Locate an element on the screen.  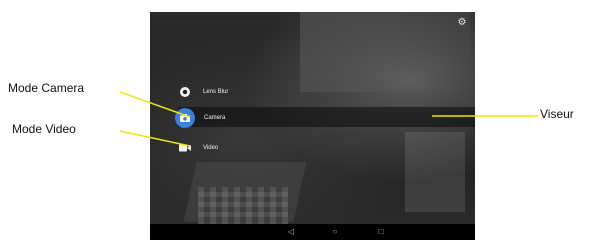
annotation-viseur: Viseur is located at coordinates (557, 114).